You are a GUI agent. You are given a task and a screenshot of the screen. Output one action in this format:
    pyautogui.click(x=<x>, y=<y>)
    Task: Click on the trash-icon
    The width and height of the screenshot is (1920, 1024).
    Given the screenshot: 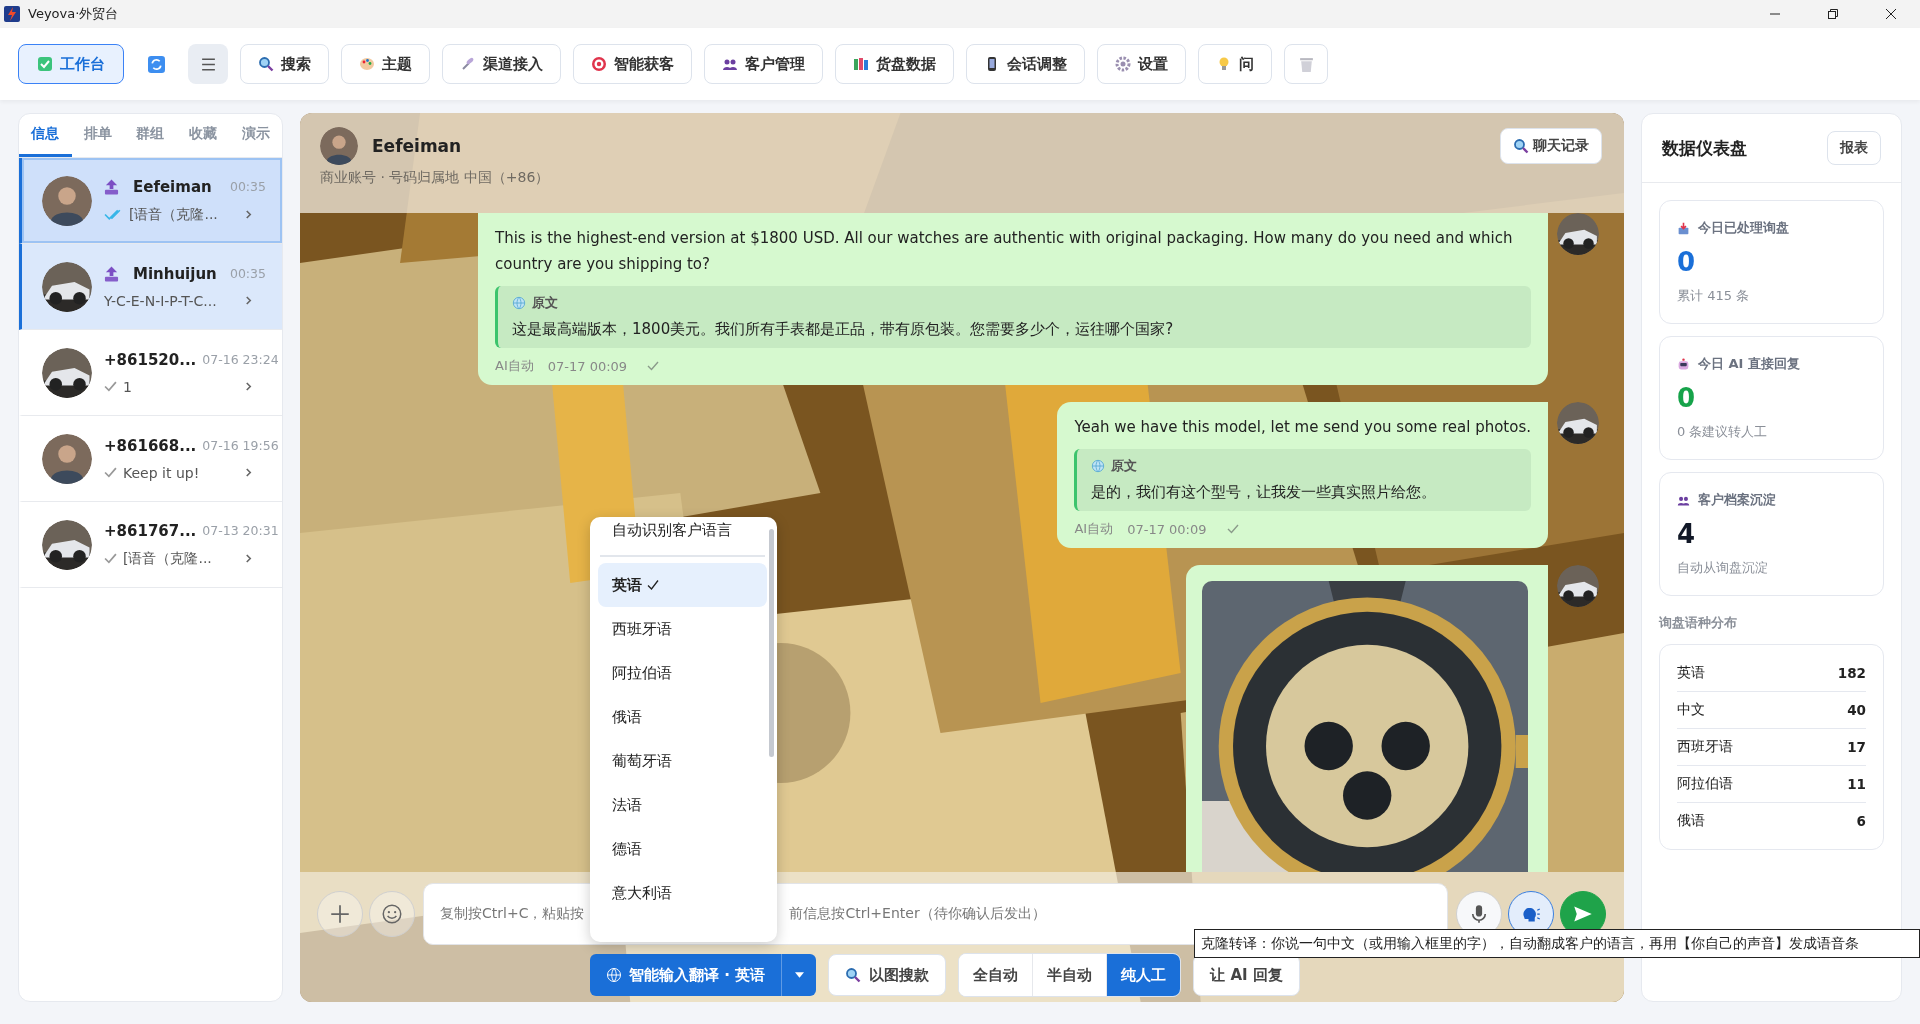 What is the action you would take?
    pyautogui.click(x=1306, y=64)
    